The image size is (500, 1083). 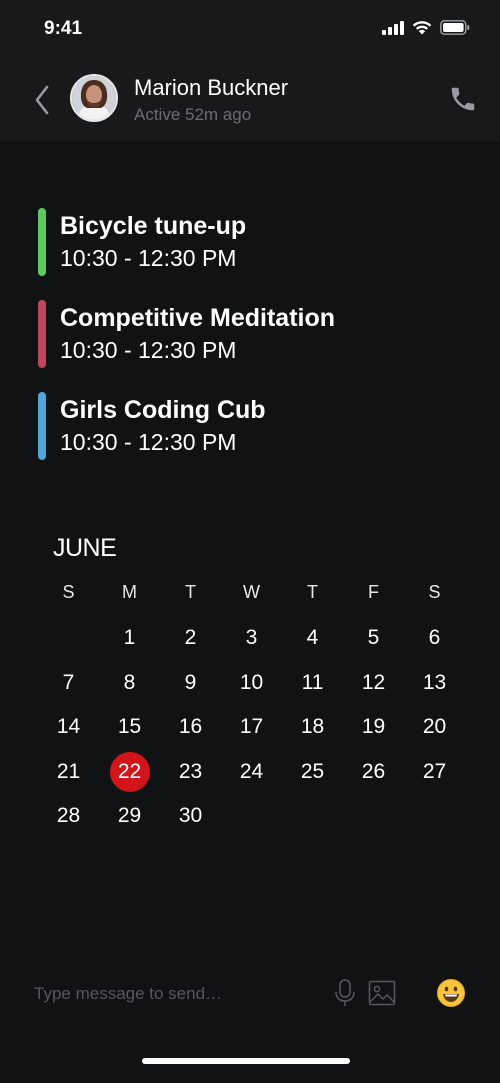 I want to click on calendar-day: 13, so click(x=434, y=683).